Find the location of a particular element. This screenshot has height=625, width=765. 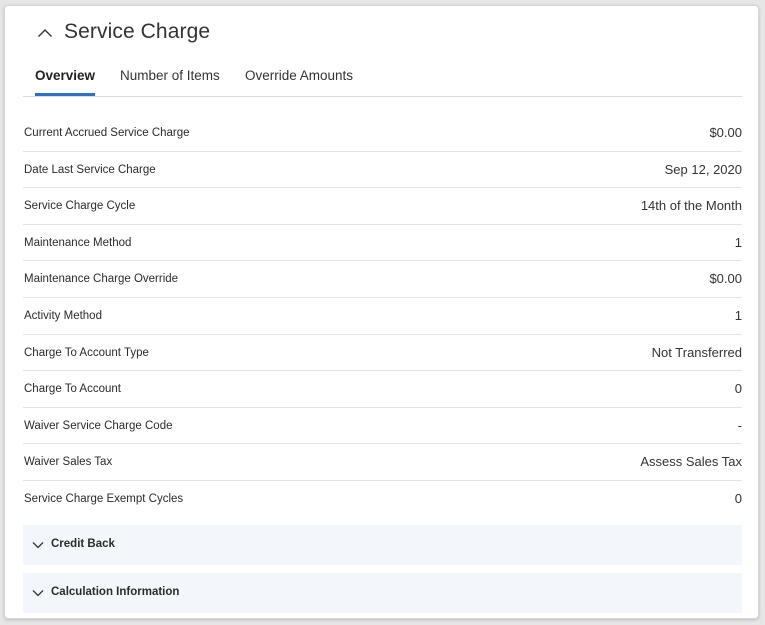

section-label: Credit Back is located at coordinates (83, 544).